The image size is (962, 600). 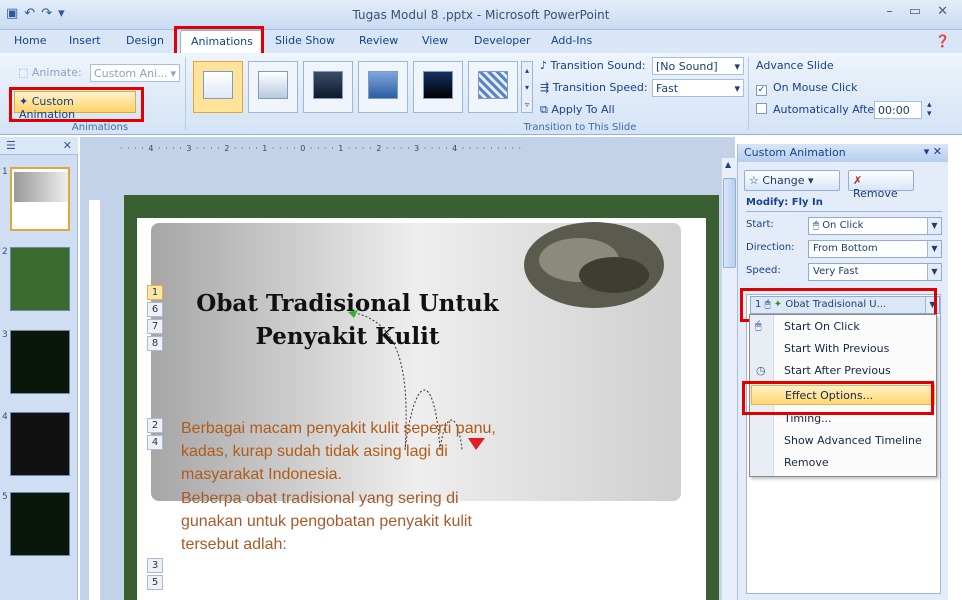 What do you see at coordinates (937, 151) in the screenshot?
I see `close-pane-icon: ✕` at bounding box center [937, 151].